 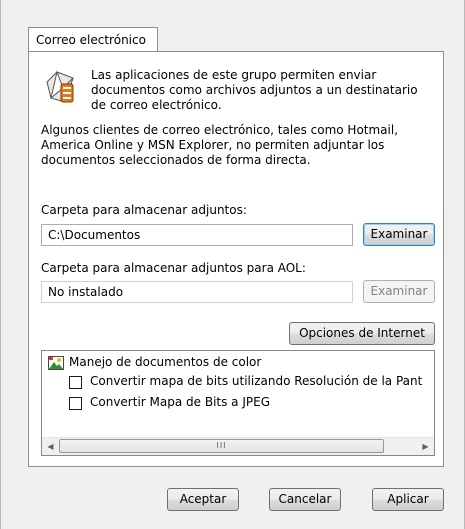 I want to click on horizontal-scrollbar: ◀ III ▶, so click(x=238, y=446).